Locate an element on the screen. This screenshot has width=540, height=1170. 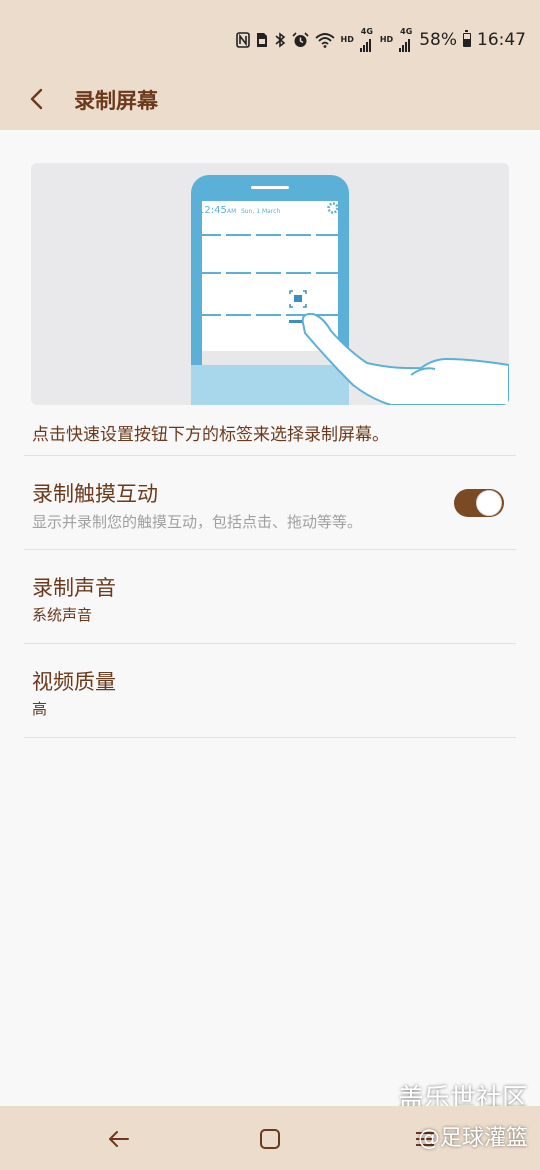
home-icon is located at coordinates (270, 1139).